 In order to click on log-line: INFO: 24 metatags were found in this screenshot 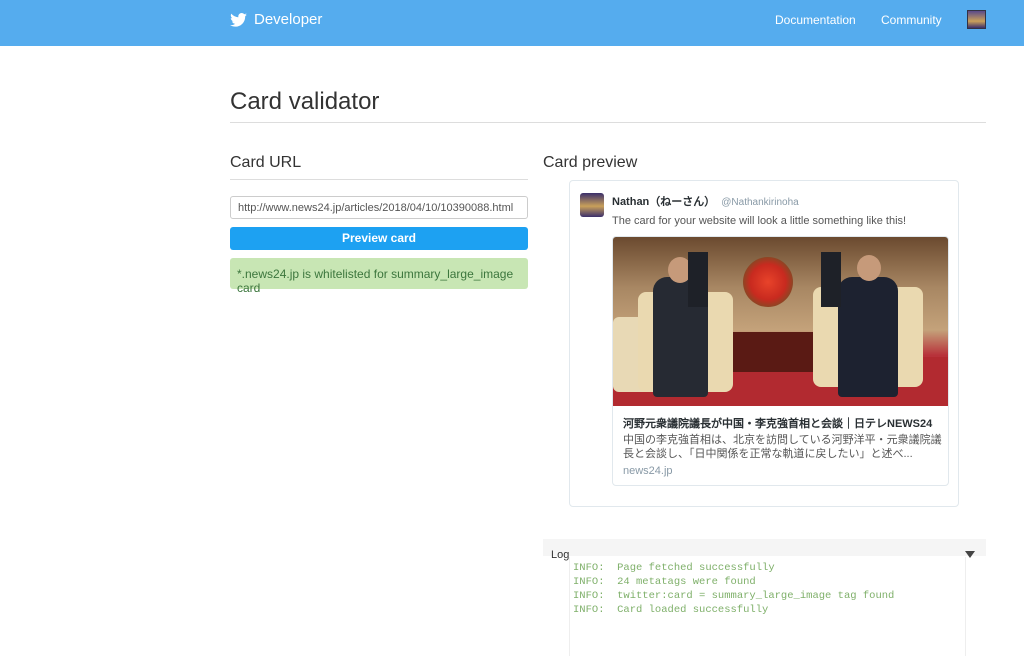, I will do `click(664, 582)`.